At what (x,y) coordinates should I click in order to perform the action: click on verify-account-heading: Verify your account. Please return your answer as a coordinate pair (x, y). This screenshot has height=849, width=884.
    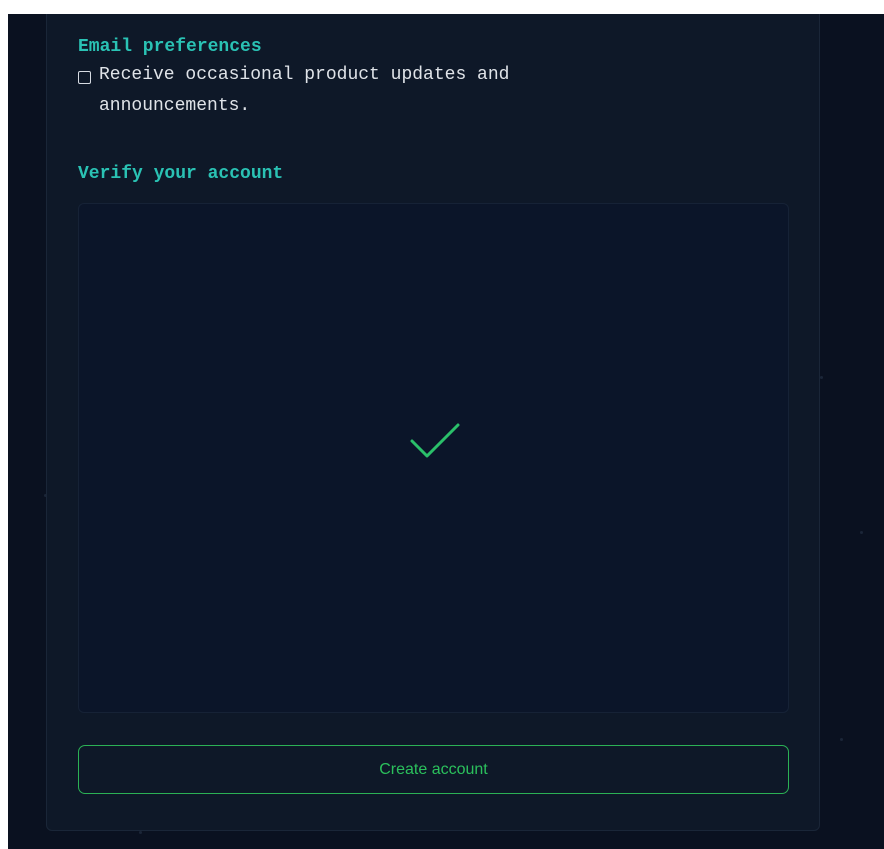
    Looking at the image, I should click on (181, 174).